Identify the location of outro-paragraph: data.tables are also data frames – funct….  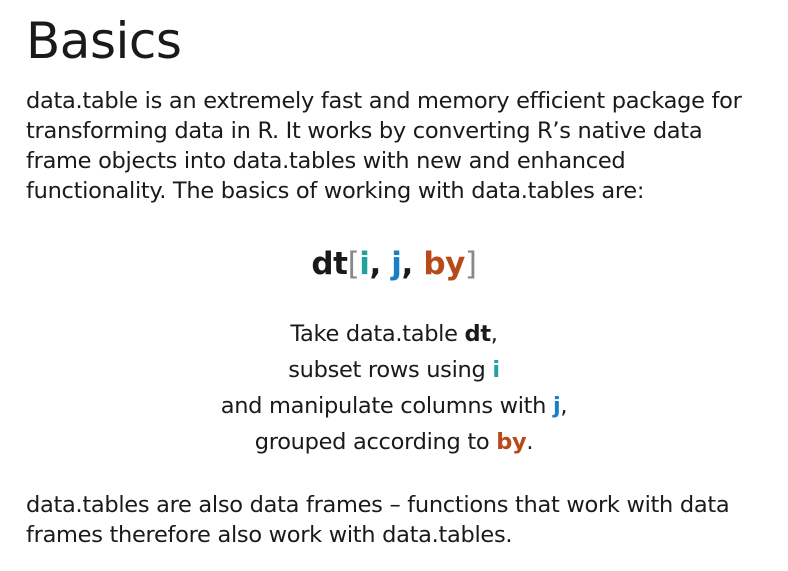
(378, 520).